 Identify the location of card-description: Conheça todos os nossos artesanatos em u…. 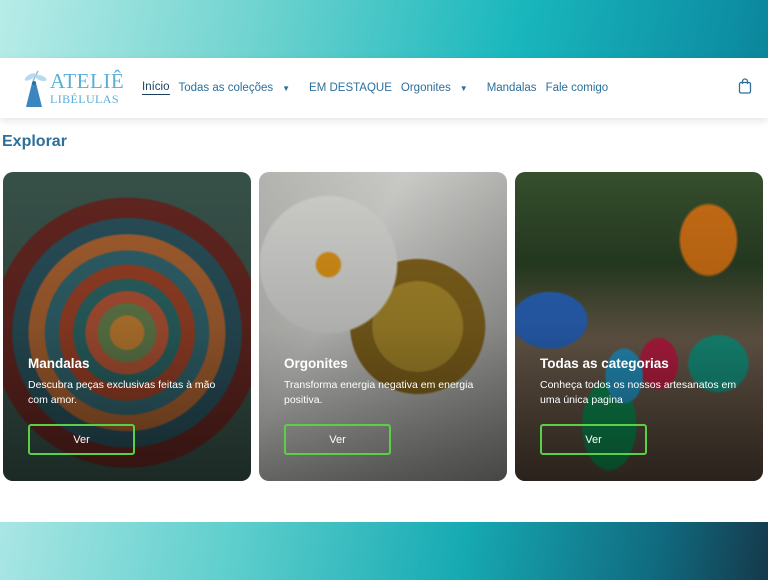
(638, 392).